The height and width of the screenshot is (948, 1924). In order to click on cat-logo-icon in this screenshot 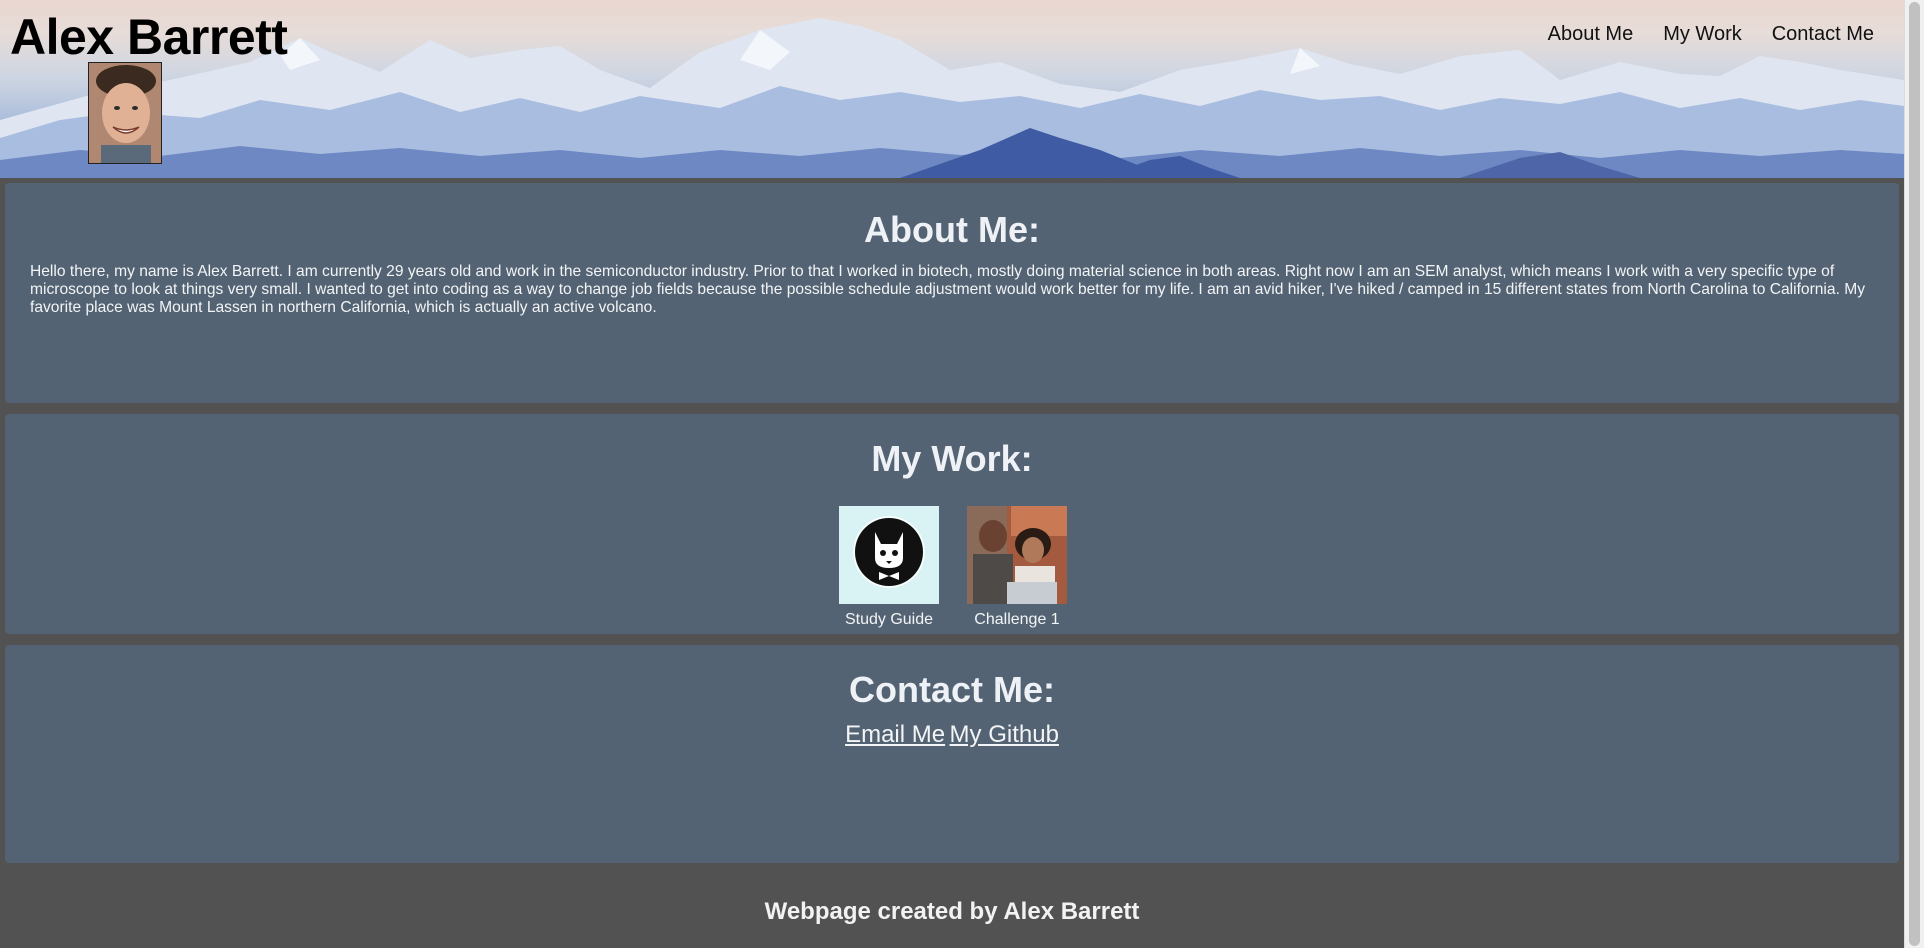, I will do `click(889, 555)`.